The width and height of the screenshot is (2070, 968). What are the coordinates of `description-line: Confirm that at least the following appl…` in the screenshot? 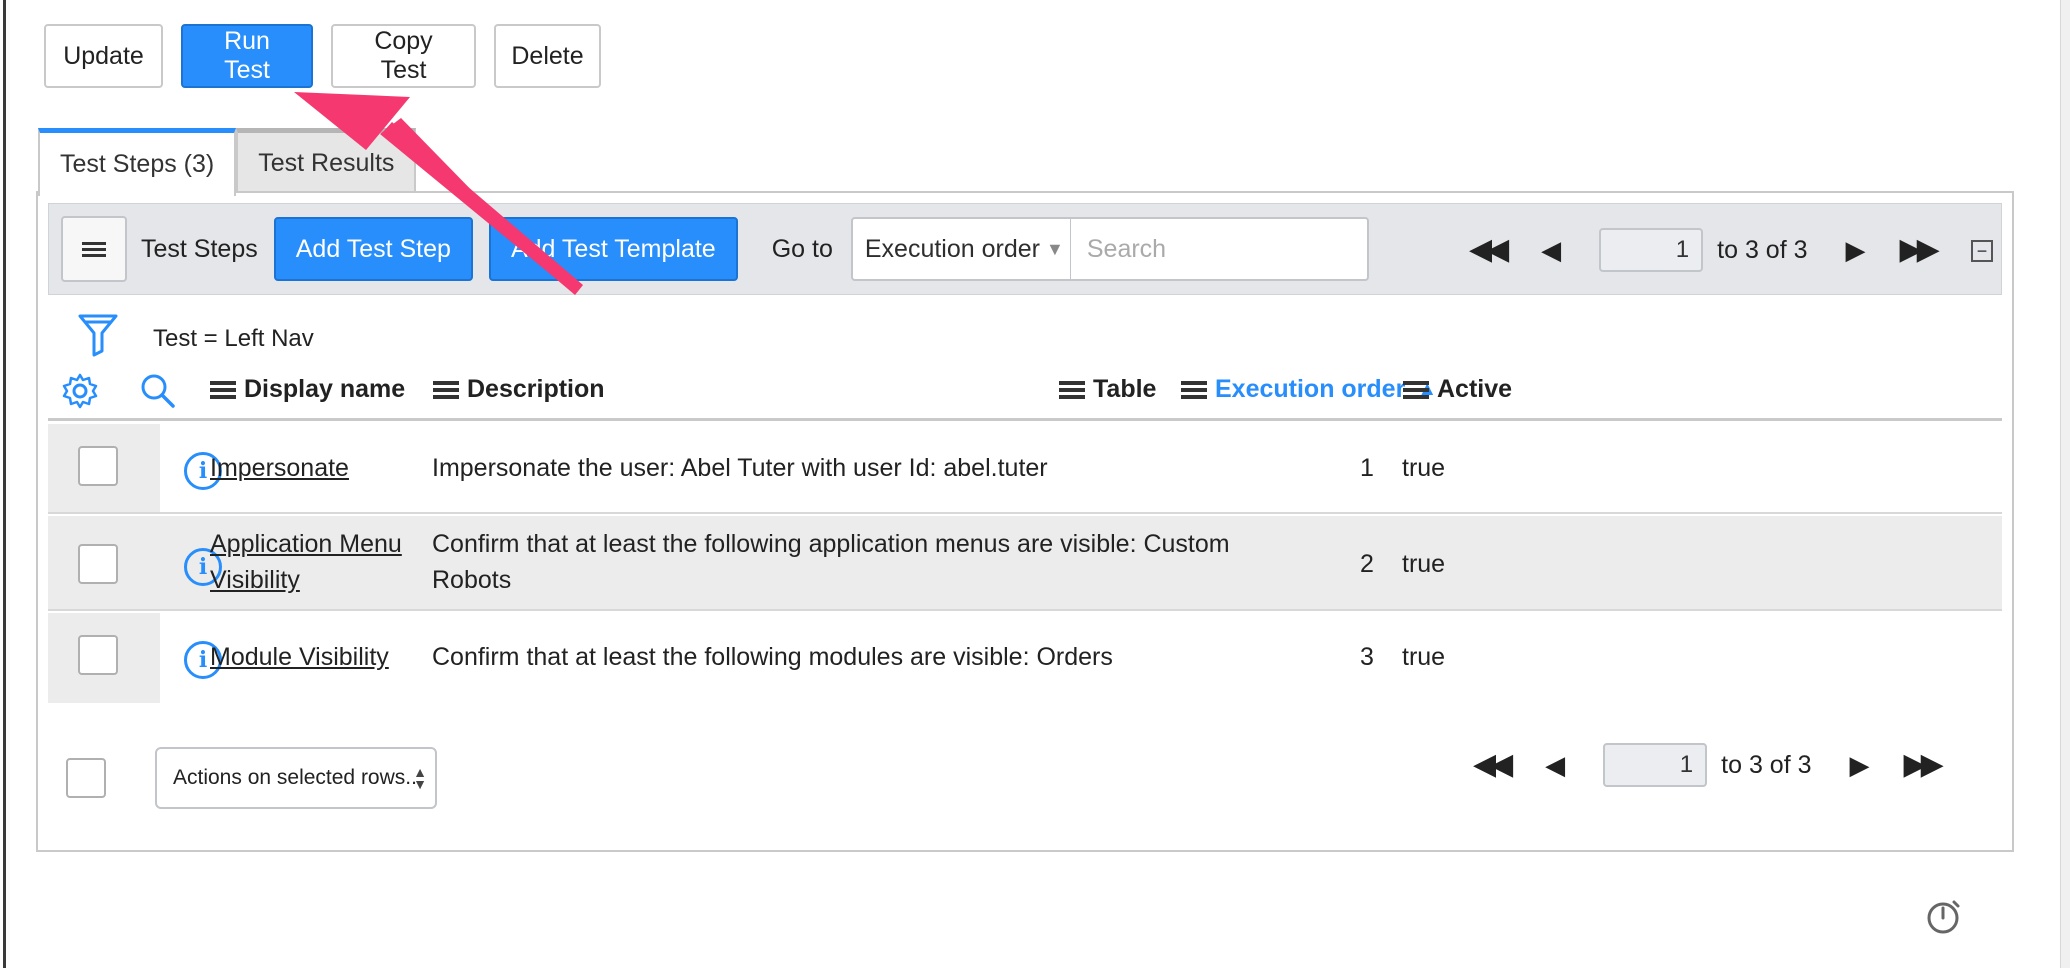 It's located at (831, 544).